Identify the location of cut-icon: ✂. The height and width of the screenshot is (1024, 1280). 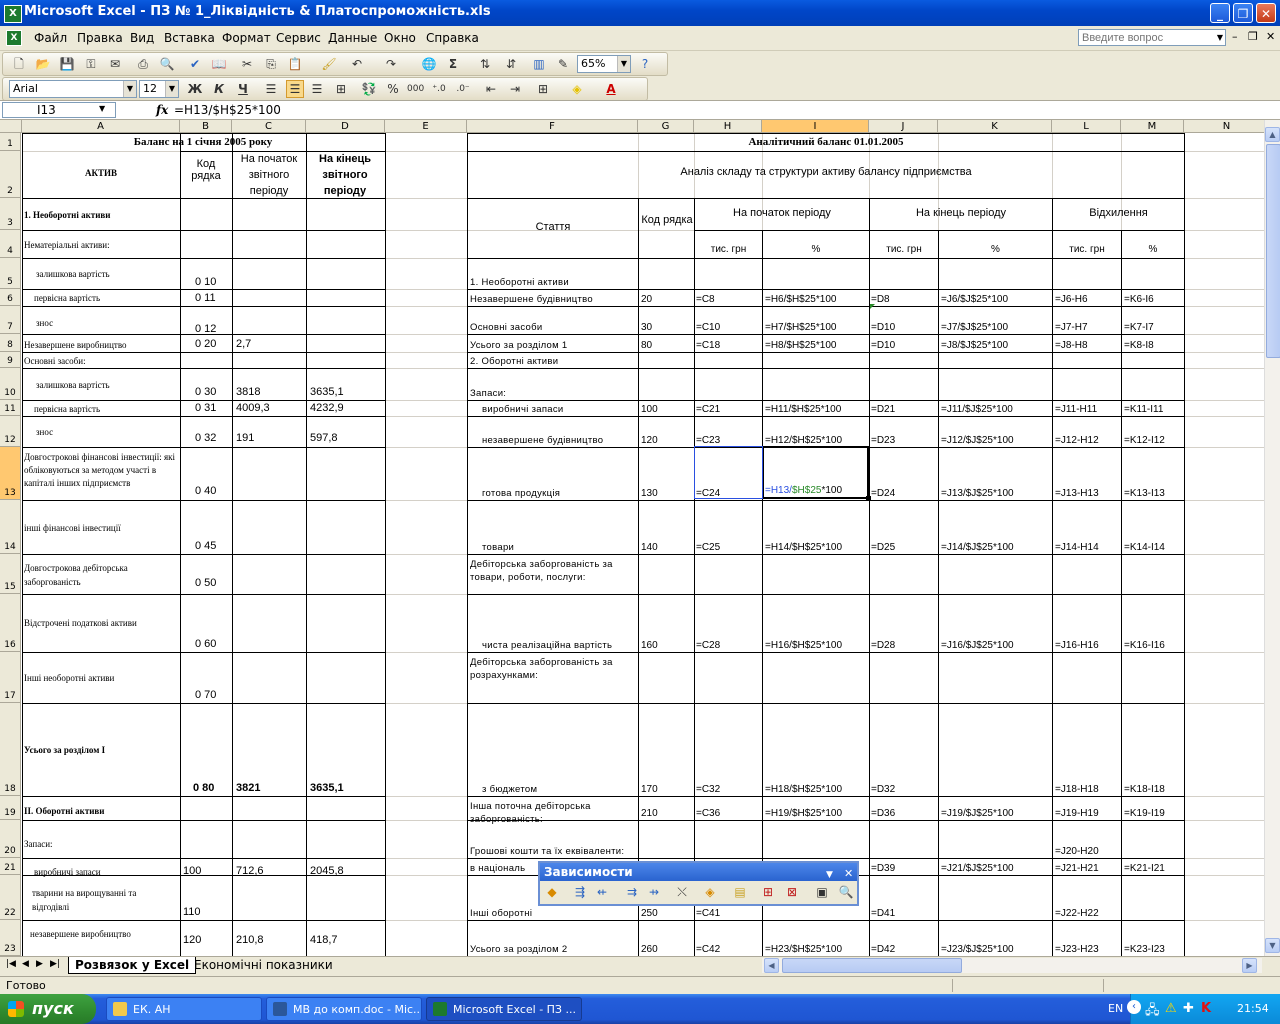
(247, 64).